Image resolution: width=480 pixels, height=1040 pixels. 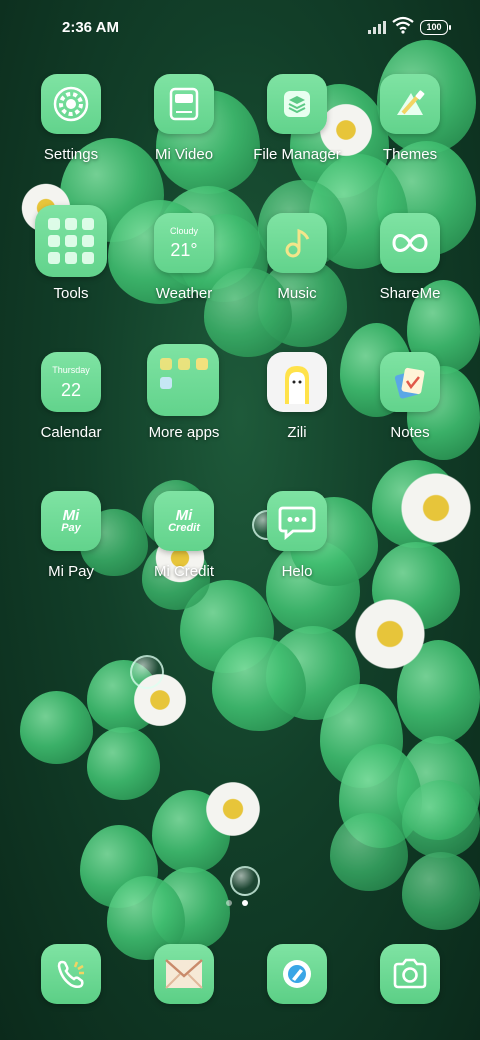 I want to click on app-notes: Notes, so click(x=410, y=412).